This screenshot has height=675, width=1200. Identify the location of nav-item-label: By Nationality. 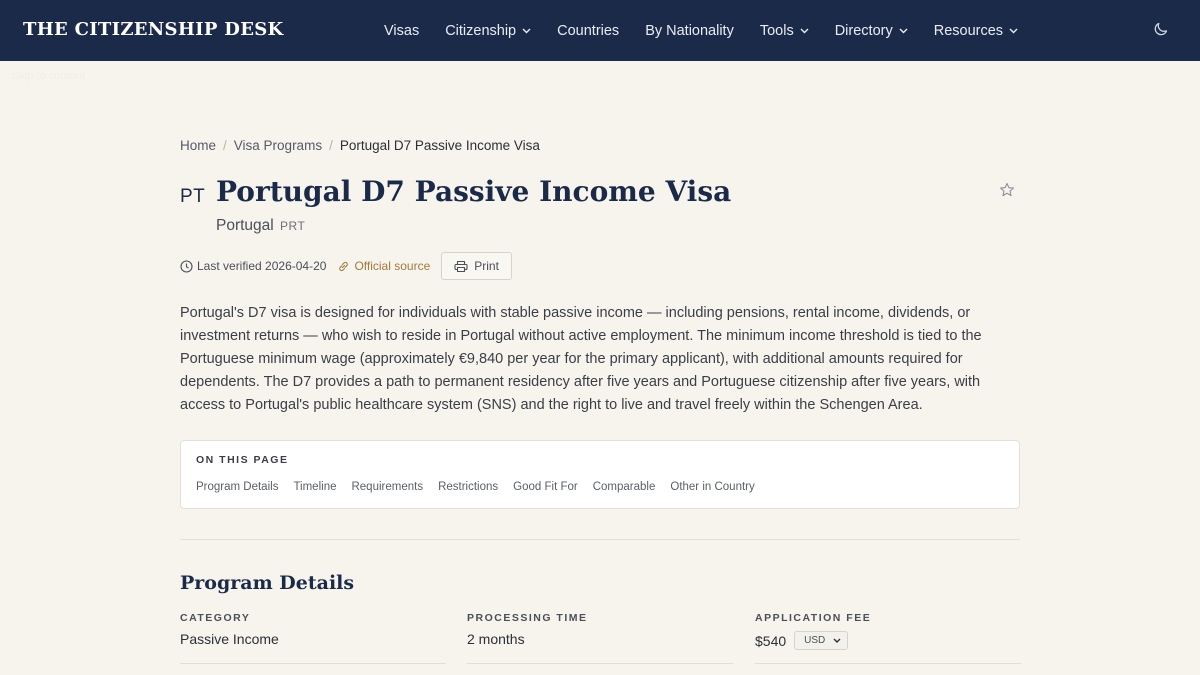
(689, 30).